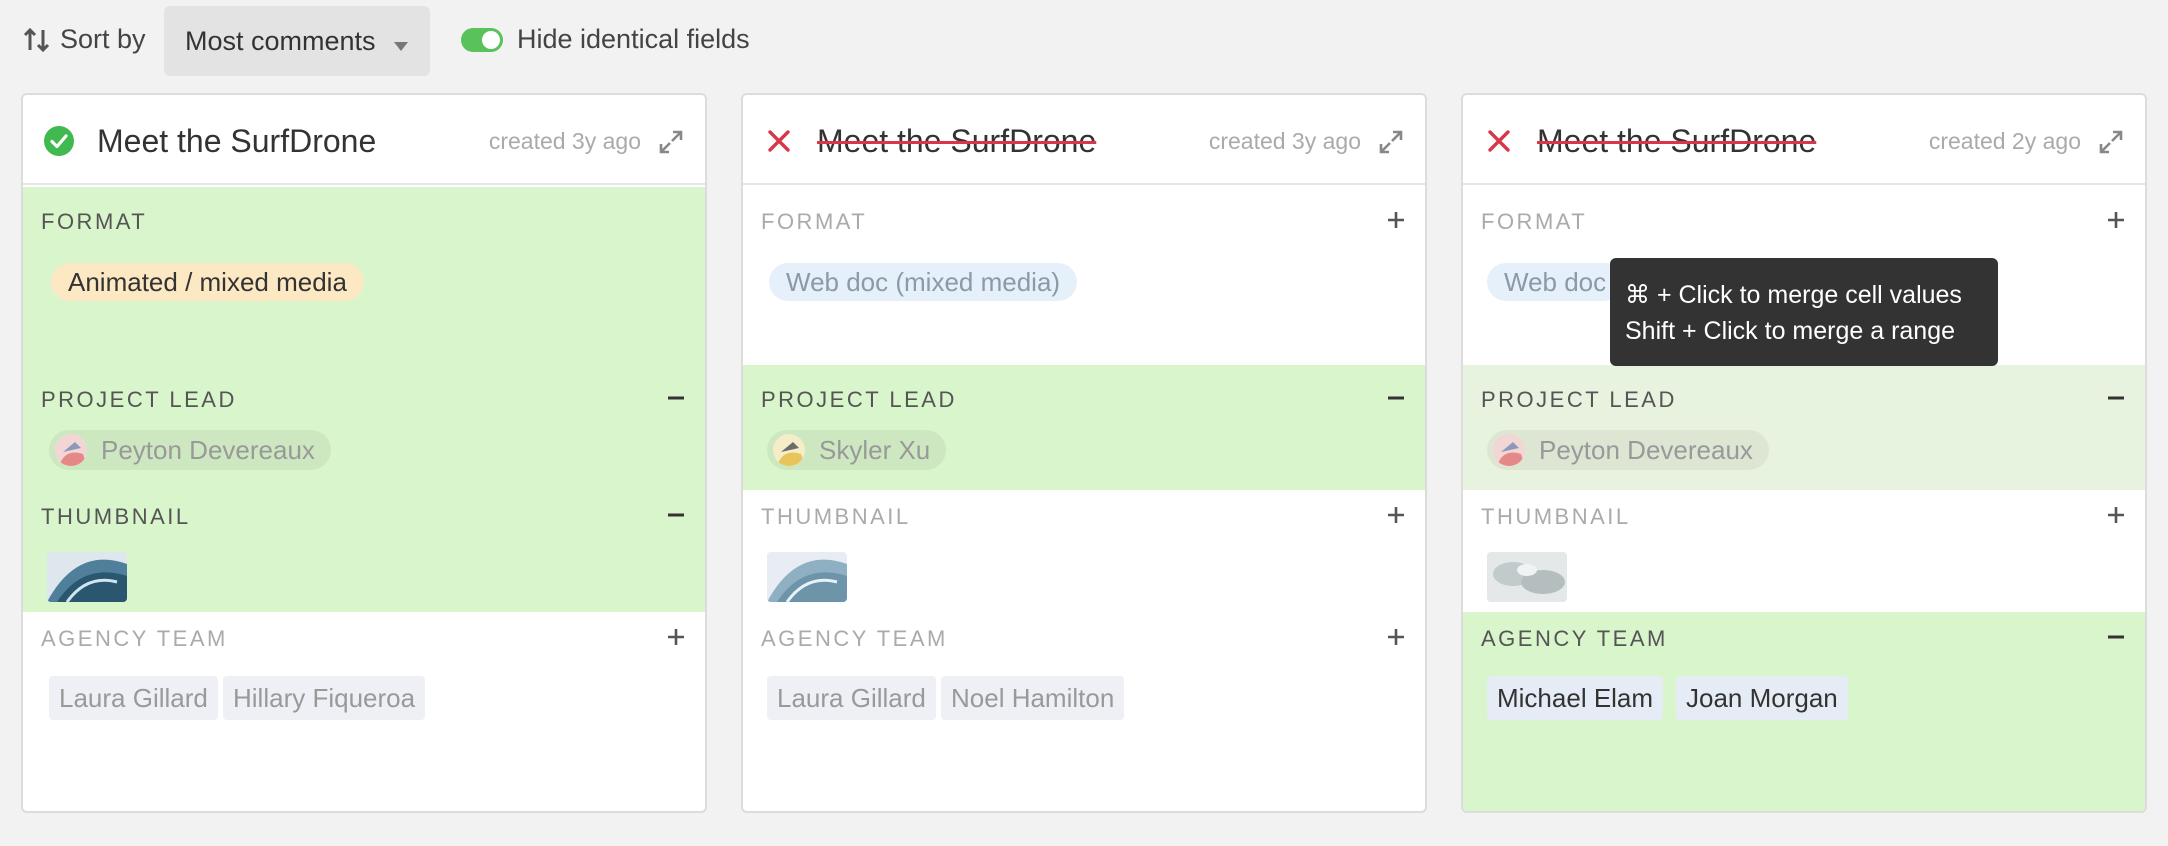 The height and width of the screenshot is (846, 2168). Describe the element at coordinates (875, 450) in the screenshot. I see `person-name: Skyler Xu` at that location.